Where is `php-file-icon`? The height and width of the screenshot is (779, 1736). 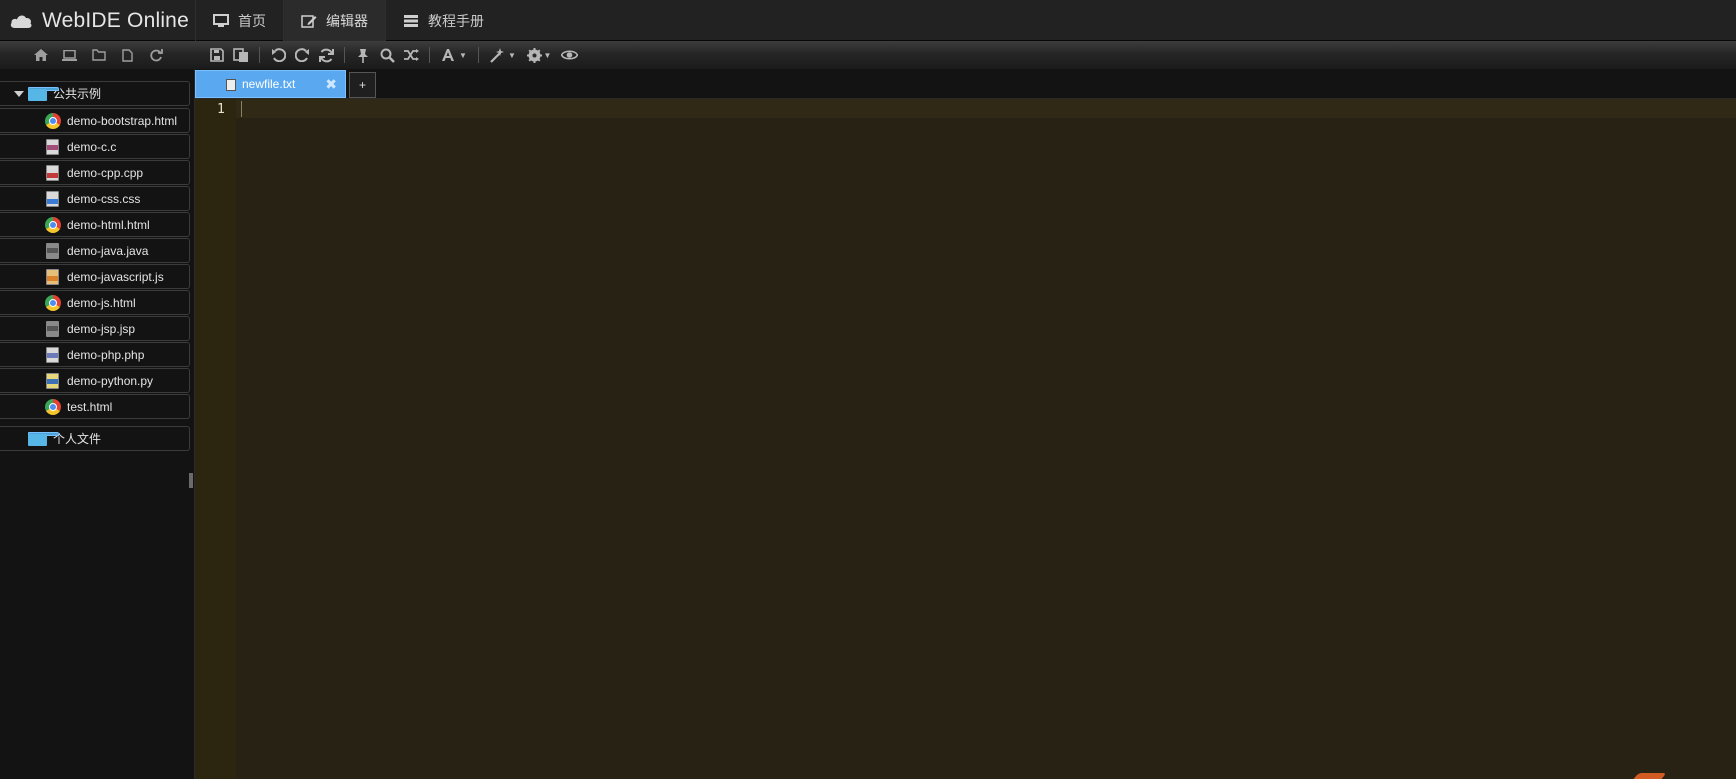
php-file-icon is located at coordinates (52, 354).